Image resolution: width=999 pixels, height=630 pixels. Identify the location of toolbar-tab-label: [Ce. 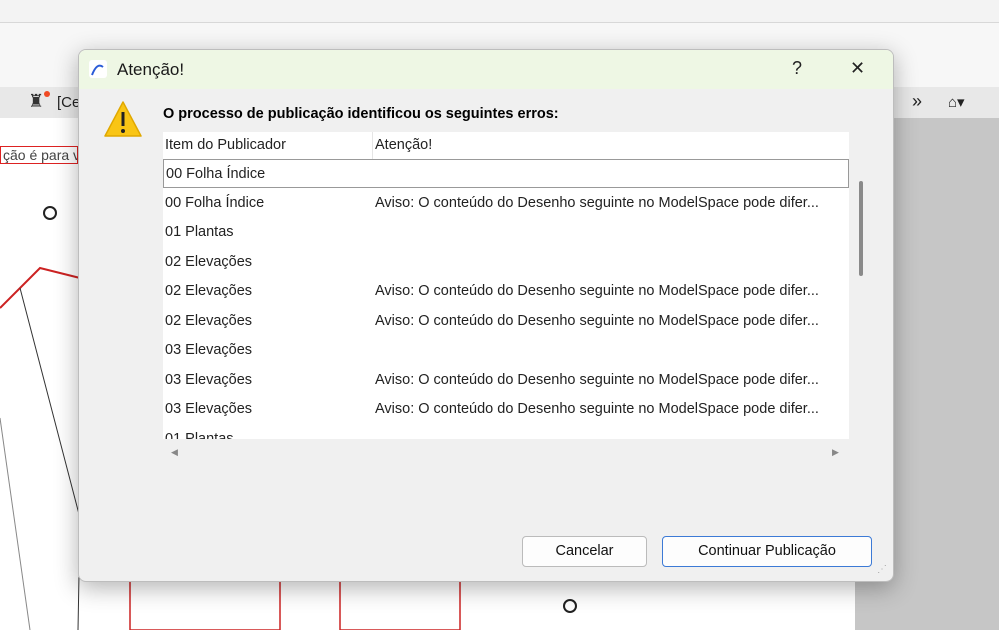
(68, 102).